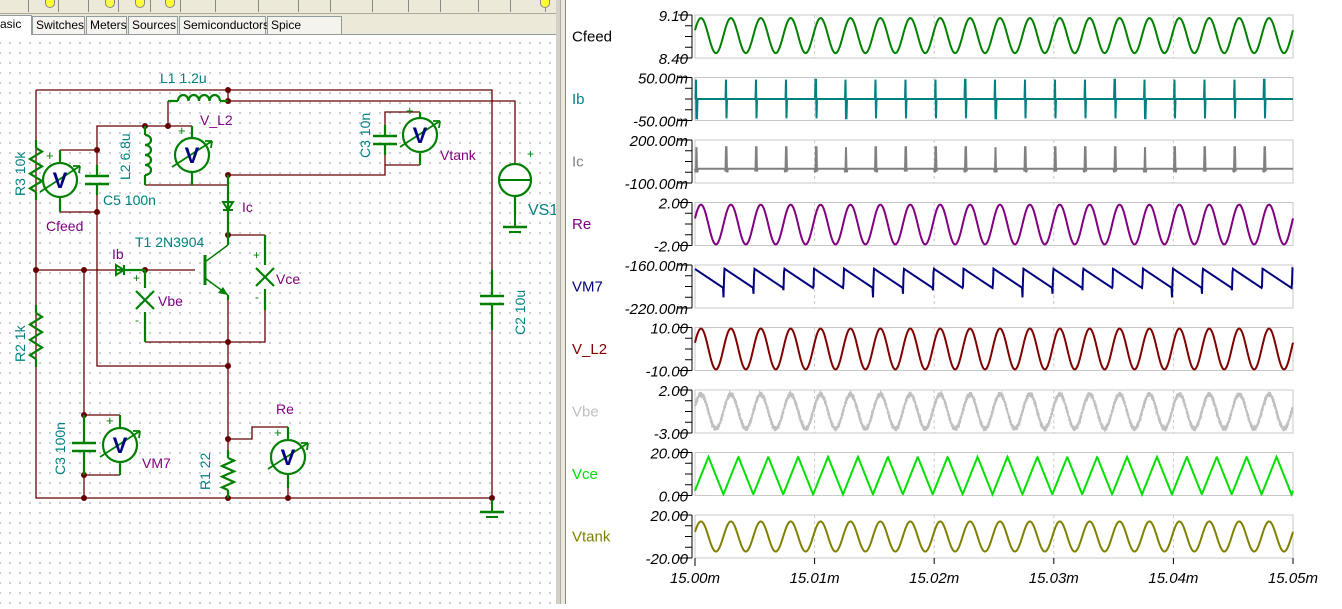 Image resolution: width=1342 pixels, height=609 pixels. What do you see at coordinates (671, 434) in the screenshot?
I see `y-min-label: -3.00` at bounding box center [671, 434].